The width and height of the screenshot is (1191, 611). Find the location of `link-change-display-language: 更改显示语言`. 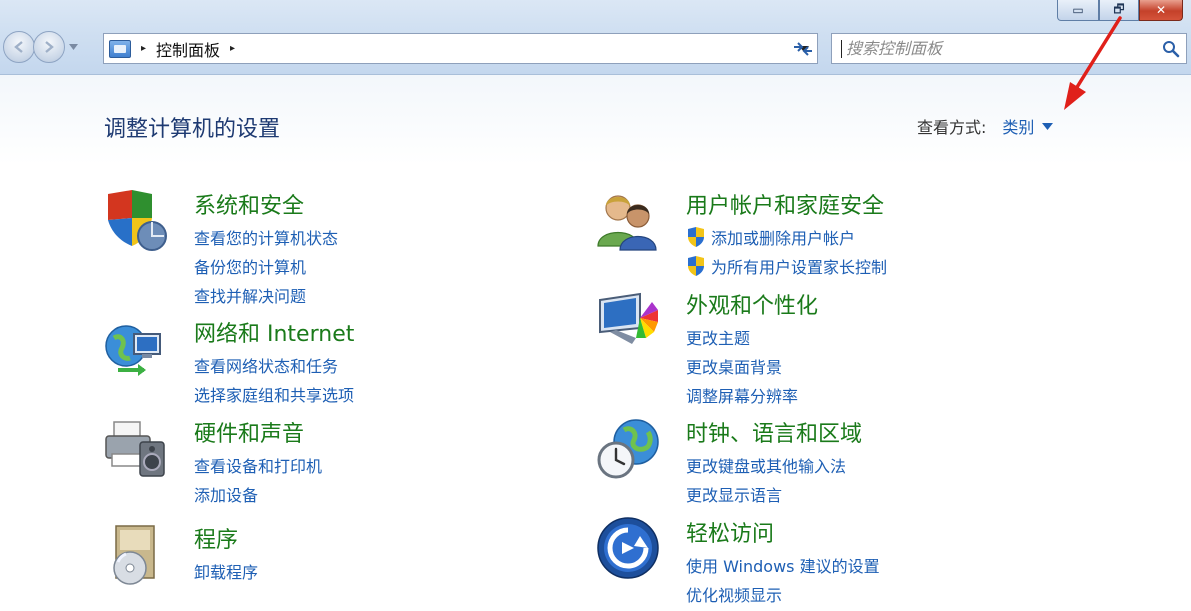

link-change-display-language: 更改显示语言 is located at coordinates (766, 493).